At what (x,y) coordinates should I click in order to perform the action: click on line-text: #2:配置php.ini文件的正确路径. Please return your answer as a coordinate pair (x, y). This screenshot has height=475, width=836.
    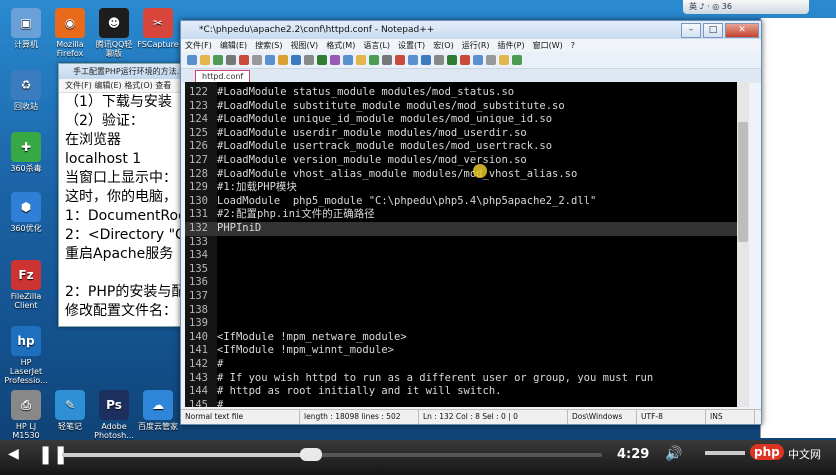
    Looking at the image, I should click on (296, 214).